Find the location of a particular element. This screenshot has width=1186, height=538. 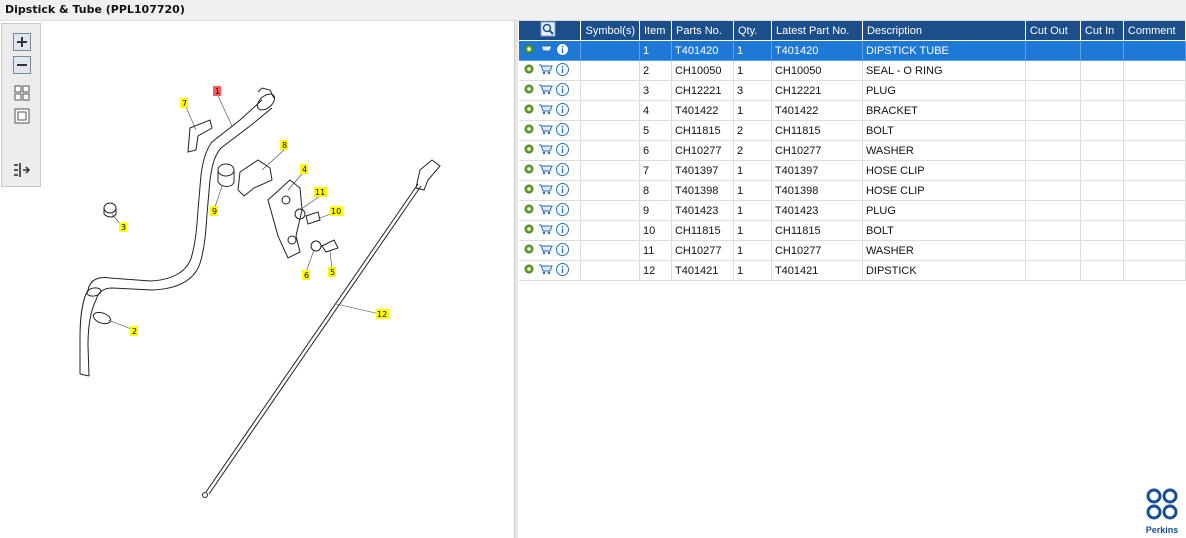

table-row: 11 CH10277 1 CH10277 WASHER is located at coordinates (852, 250).